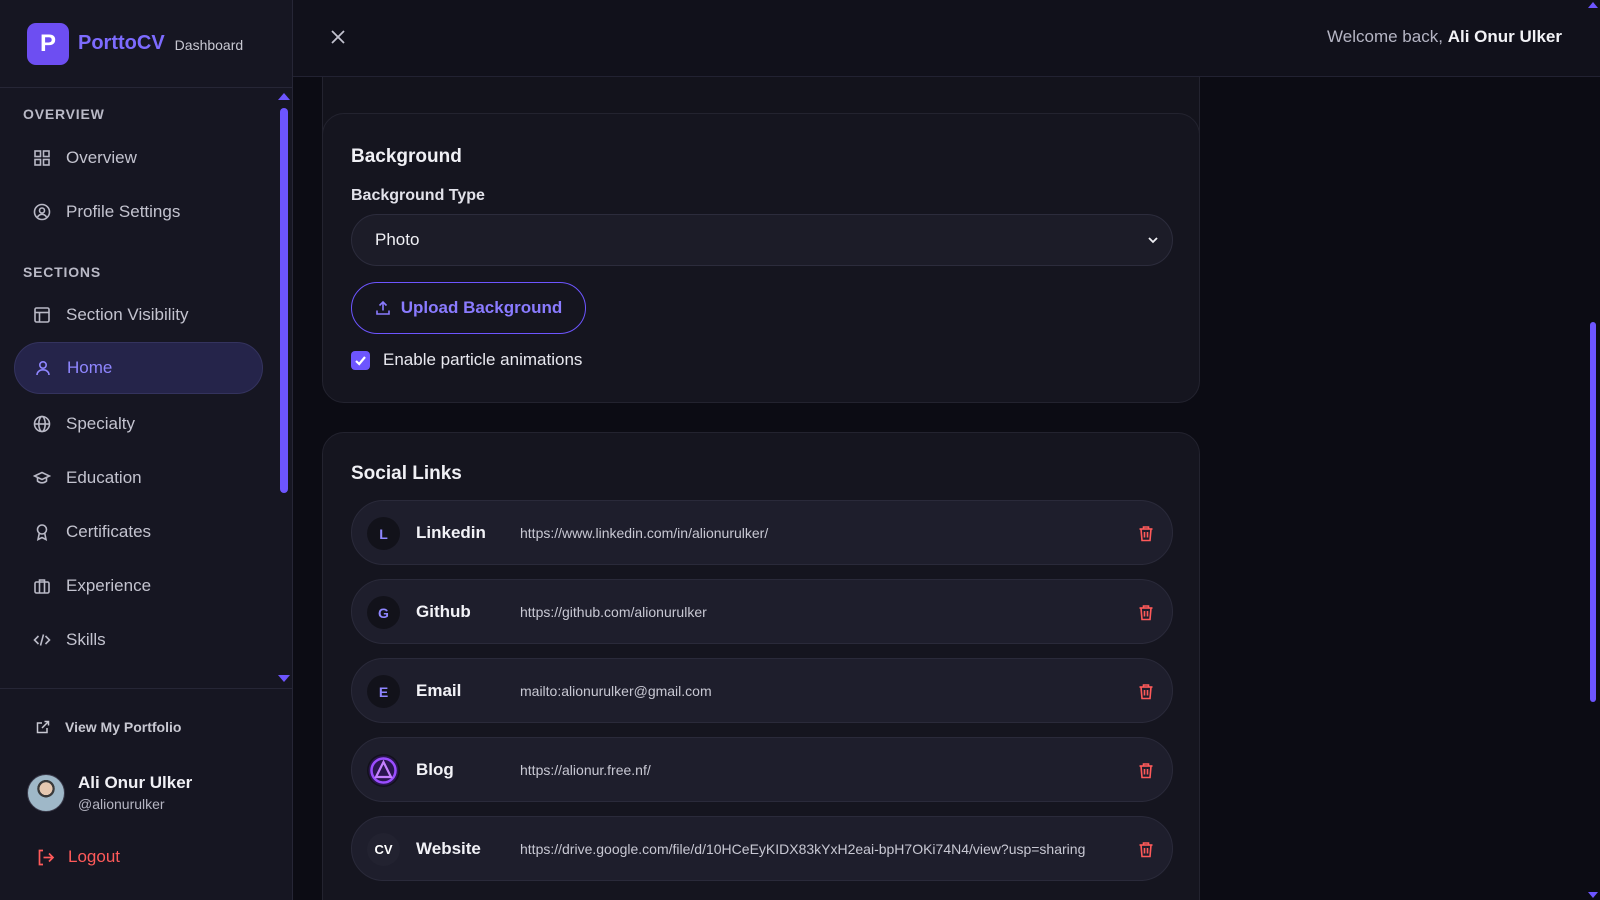 Image resolution: width=1600 pixels, height=900 pixels. What do you see at coordinates (406, 156) in the screenshot?
I see `background-title: Background` at bounding box center [406, 156].